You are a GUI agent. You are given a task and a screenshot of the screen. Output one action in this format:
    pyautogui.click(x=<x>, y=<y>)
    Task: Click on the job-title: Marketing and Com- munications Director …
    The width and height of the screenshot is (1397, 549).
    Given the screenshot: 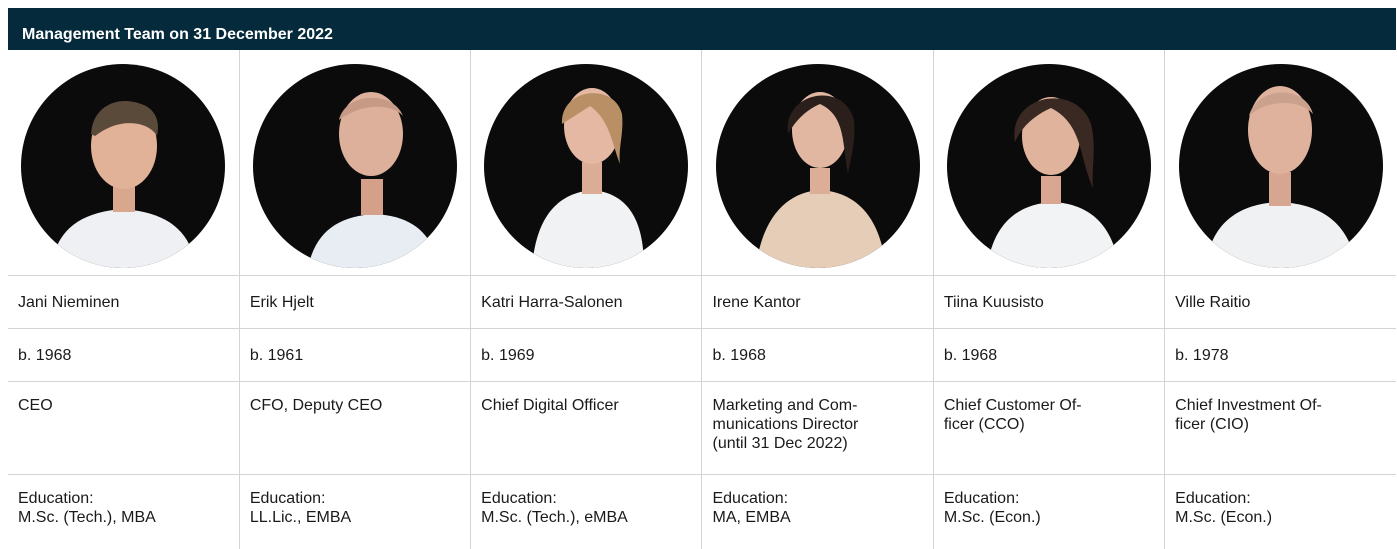 What is the action you would take?
    pyautogui.click(x=817, y=424)
    